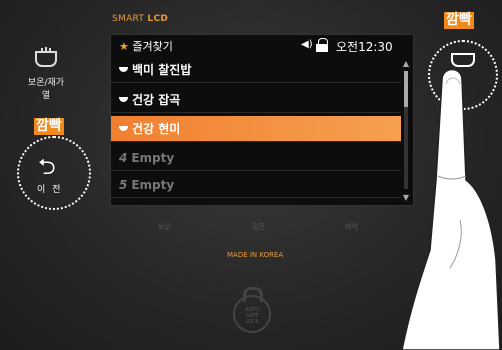 Image resolution: width=502 pixels, height=350 pixels. I want to click on favorites-header: ★ 즐겨찾기, so click(146, 46).